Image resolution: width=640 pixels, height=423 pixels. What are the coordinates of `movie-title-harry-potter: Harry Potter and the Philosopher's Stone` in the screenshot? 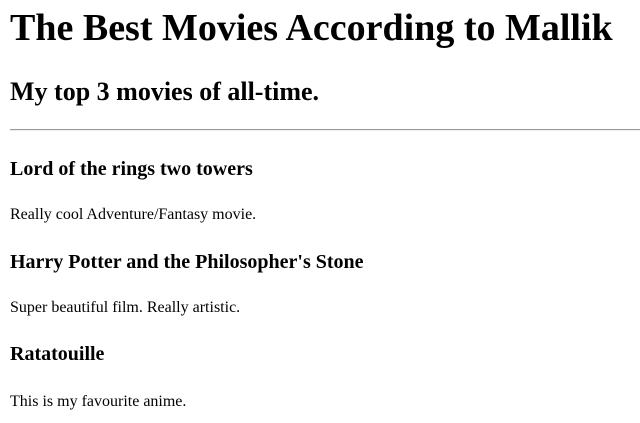 It's located at (187, 262).